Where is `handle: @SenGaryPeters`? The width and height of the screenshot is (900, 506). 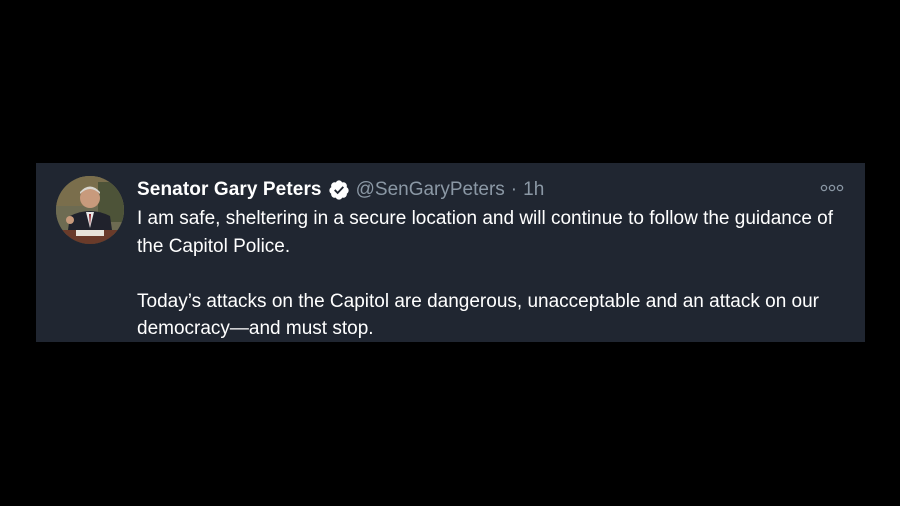 handle: @SenGaryPeters is located at coordinates (430, 190).